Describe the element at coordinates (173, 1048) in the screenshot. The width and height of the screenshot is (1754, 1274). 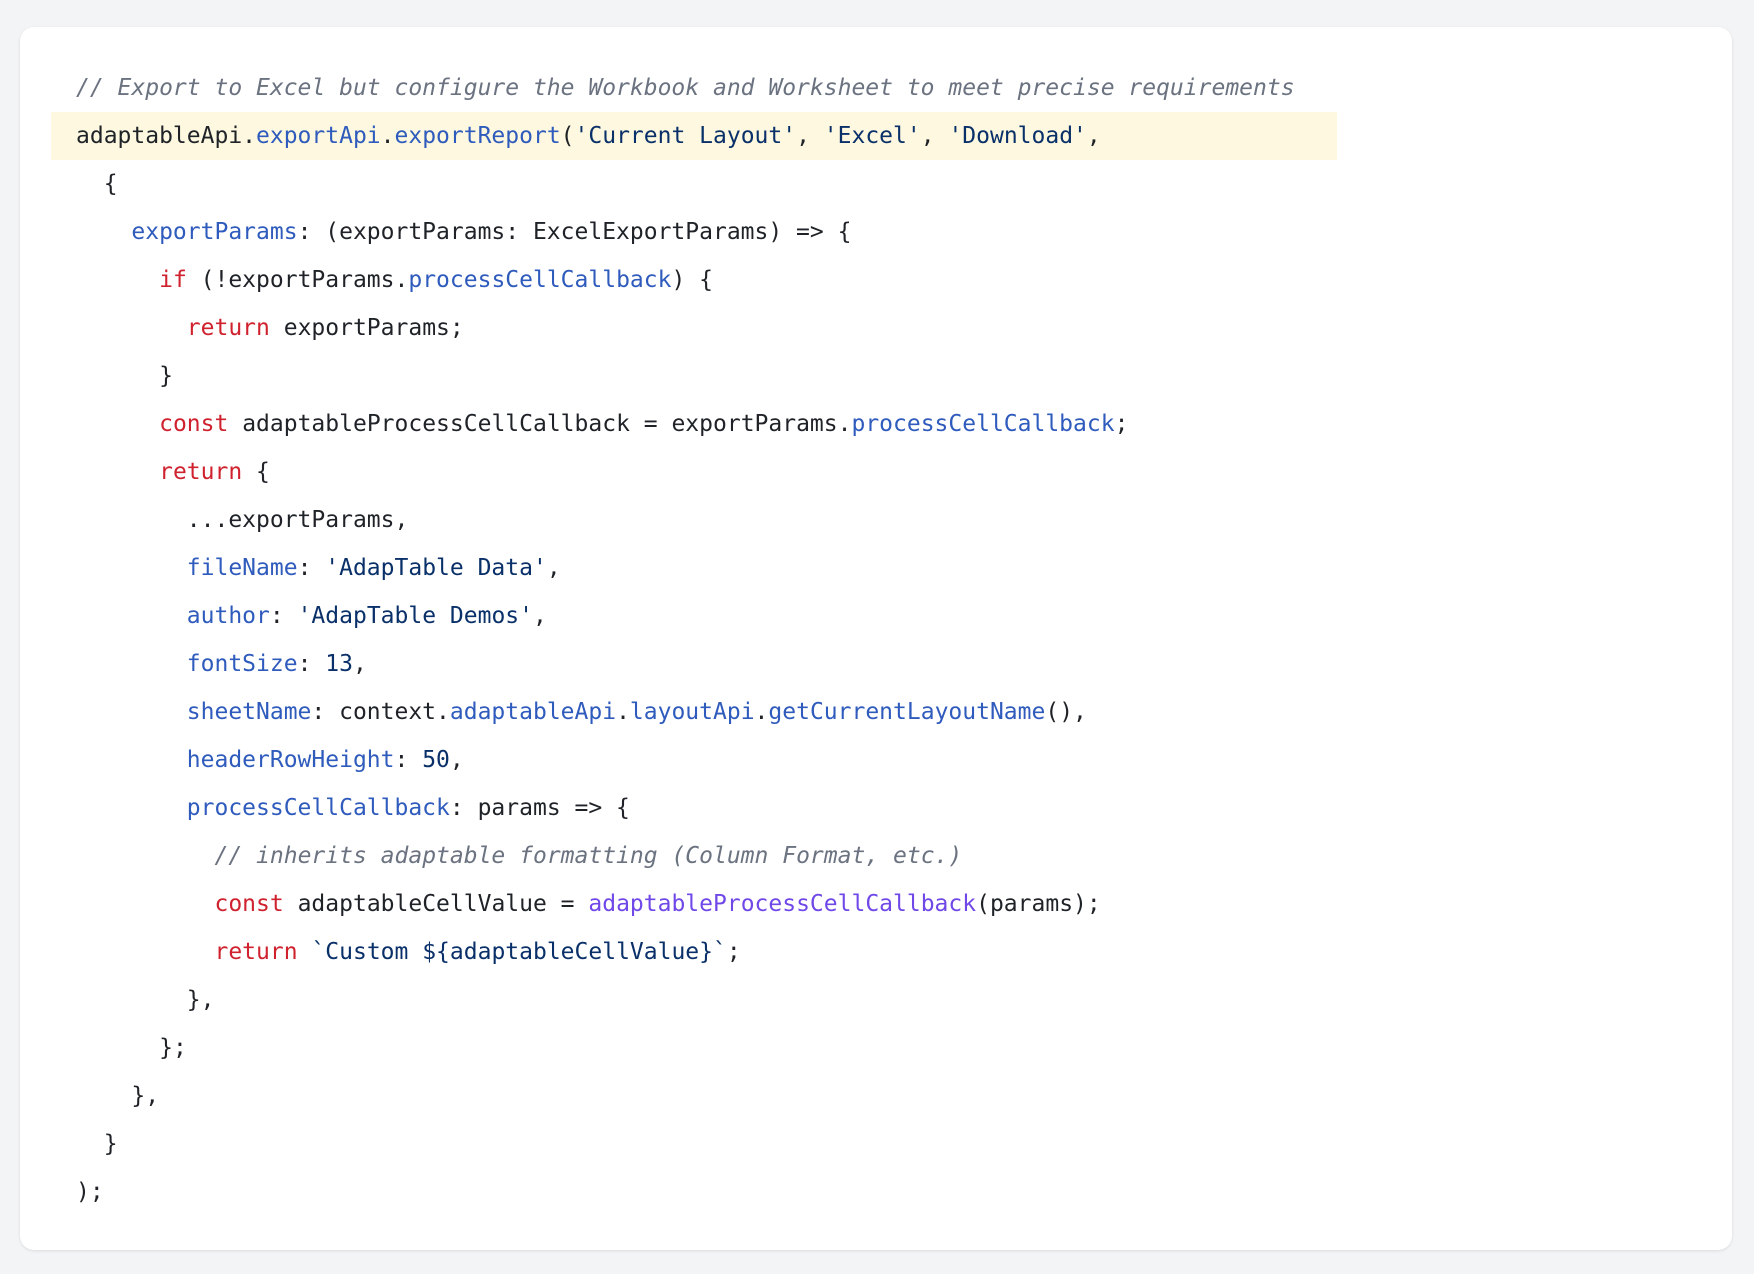
I see `code-token: };` at that location.